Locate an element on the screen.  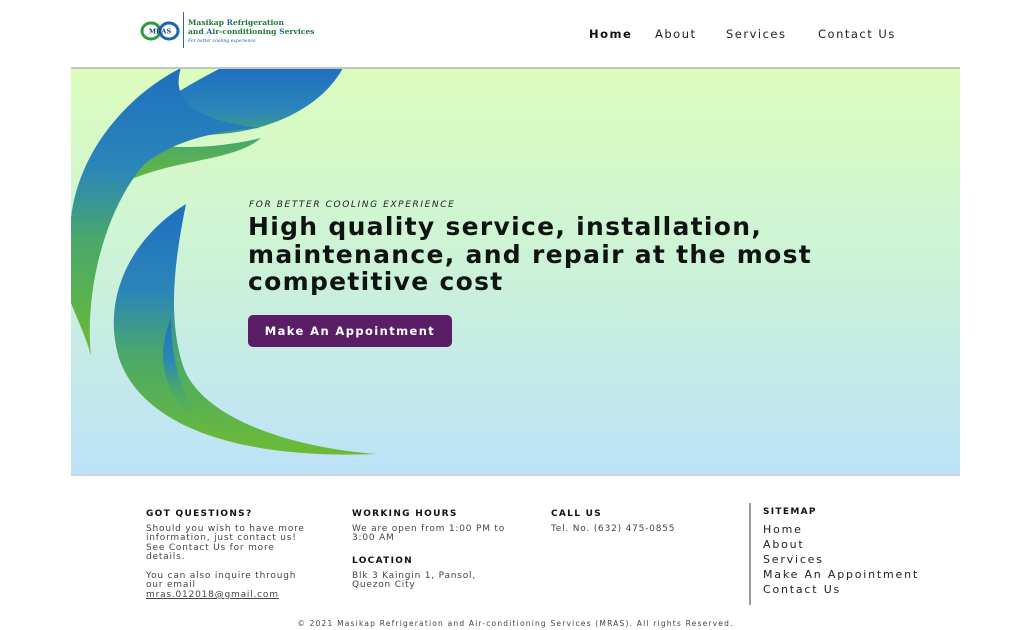
make-appointment-button: Make An Appointment is located at coordinates (350, 331).